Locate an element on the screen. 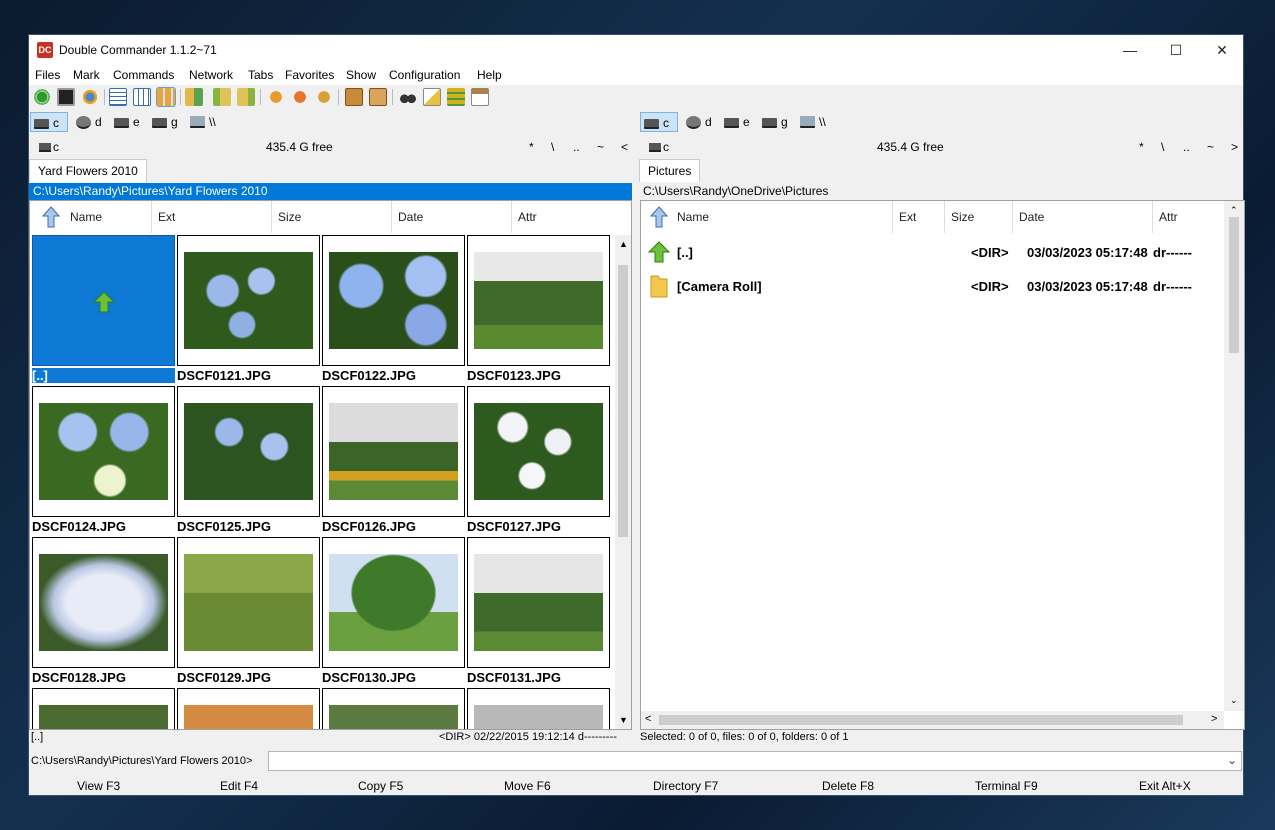 The image size is (1275, 830). copy-right-icon is located at coordinates (246, 97).